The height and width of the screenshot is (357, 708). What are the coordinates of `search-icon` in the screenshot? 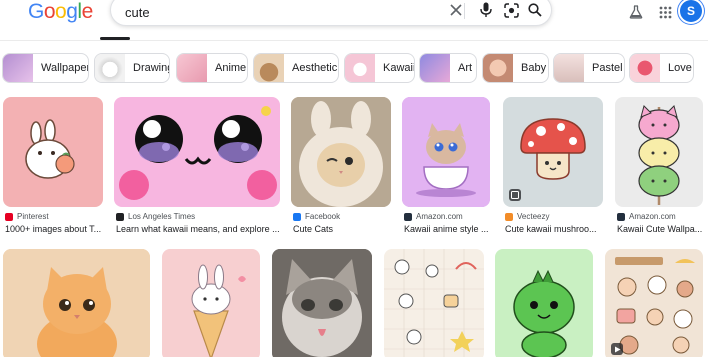 It's located at (535, 10).